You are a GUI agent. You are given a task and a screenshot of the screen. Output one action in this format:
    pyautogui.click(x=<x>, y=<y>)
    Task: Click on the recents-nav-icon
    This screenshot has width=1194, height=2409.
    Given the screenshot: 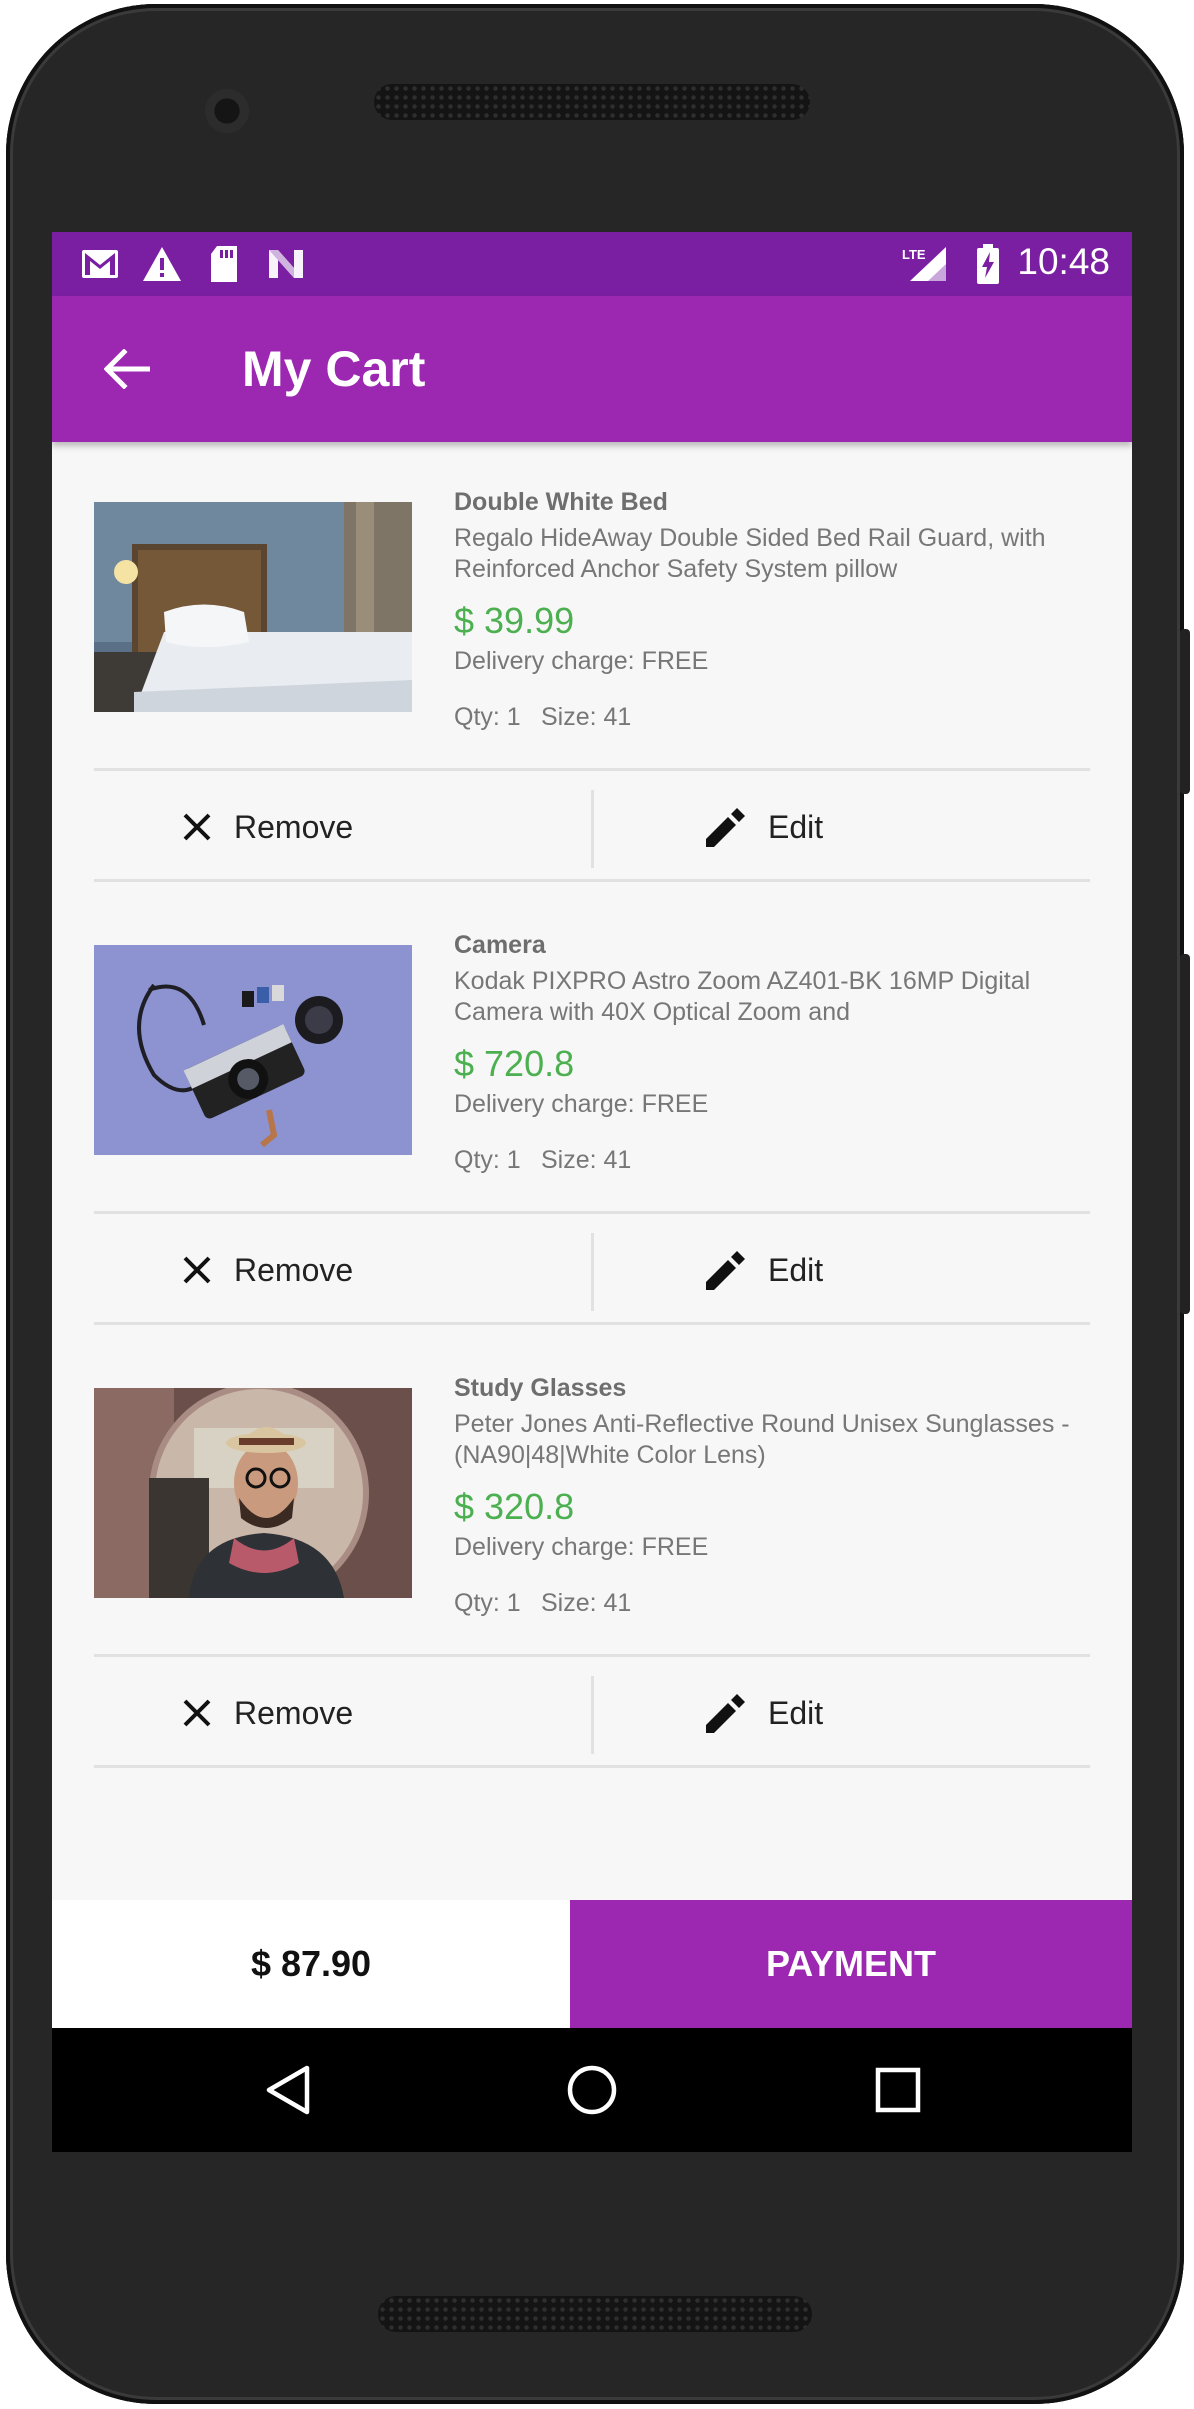 What is the action you would take?
    pyautogui.click(x=898, y=2090)
    